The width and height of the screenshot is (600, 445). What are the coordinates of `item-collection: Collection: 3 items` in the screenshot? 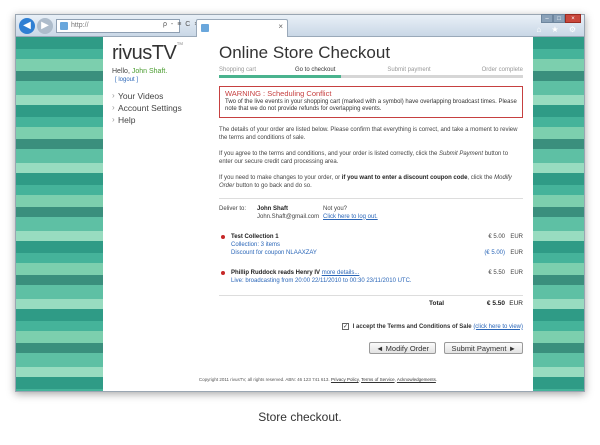 It's located at (256, 244).